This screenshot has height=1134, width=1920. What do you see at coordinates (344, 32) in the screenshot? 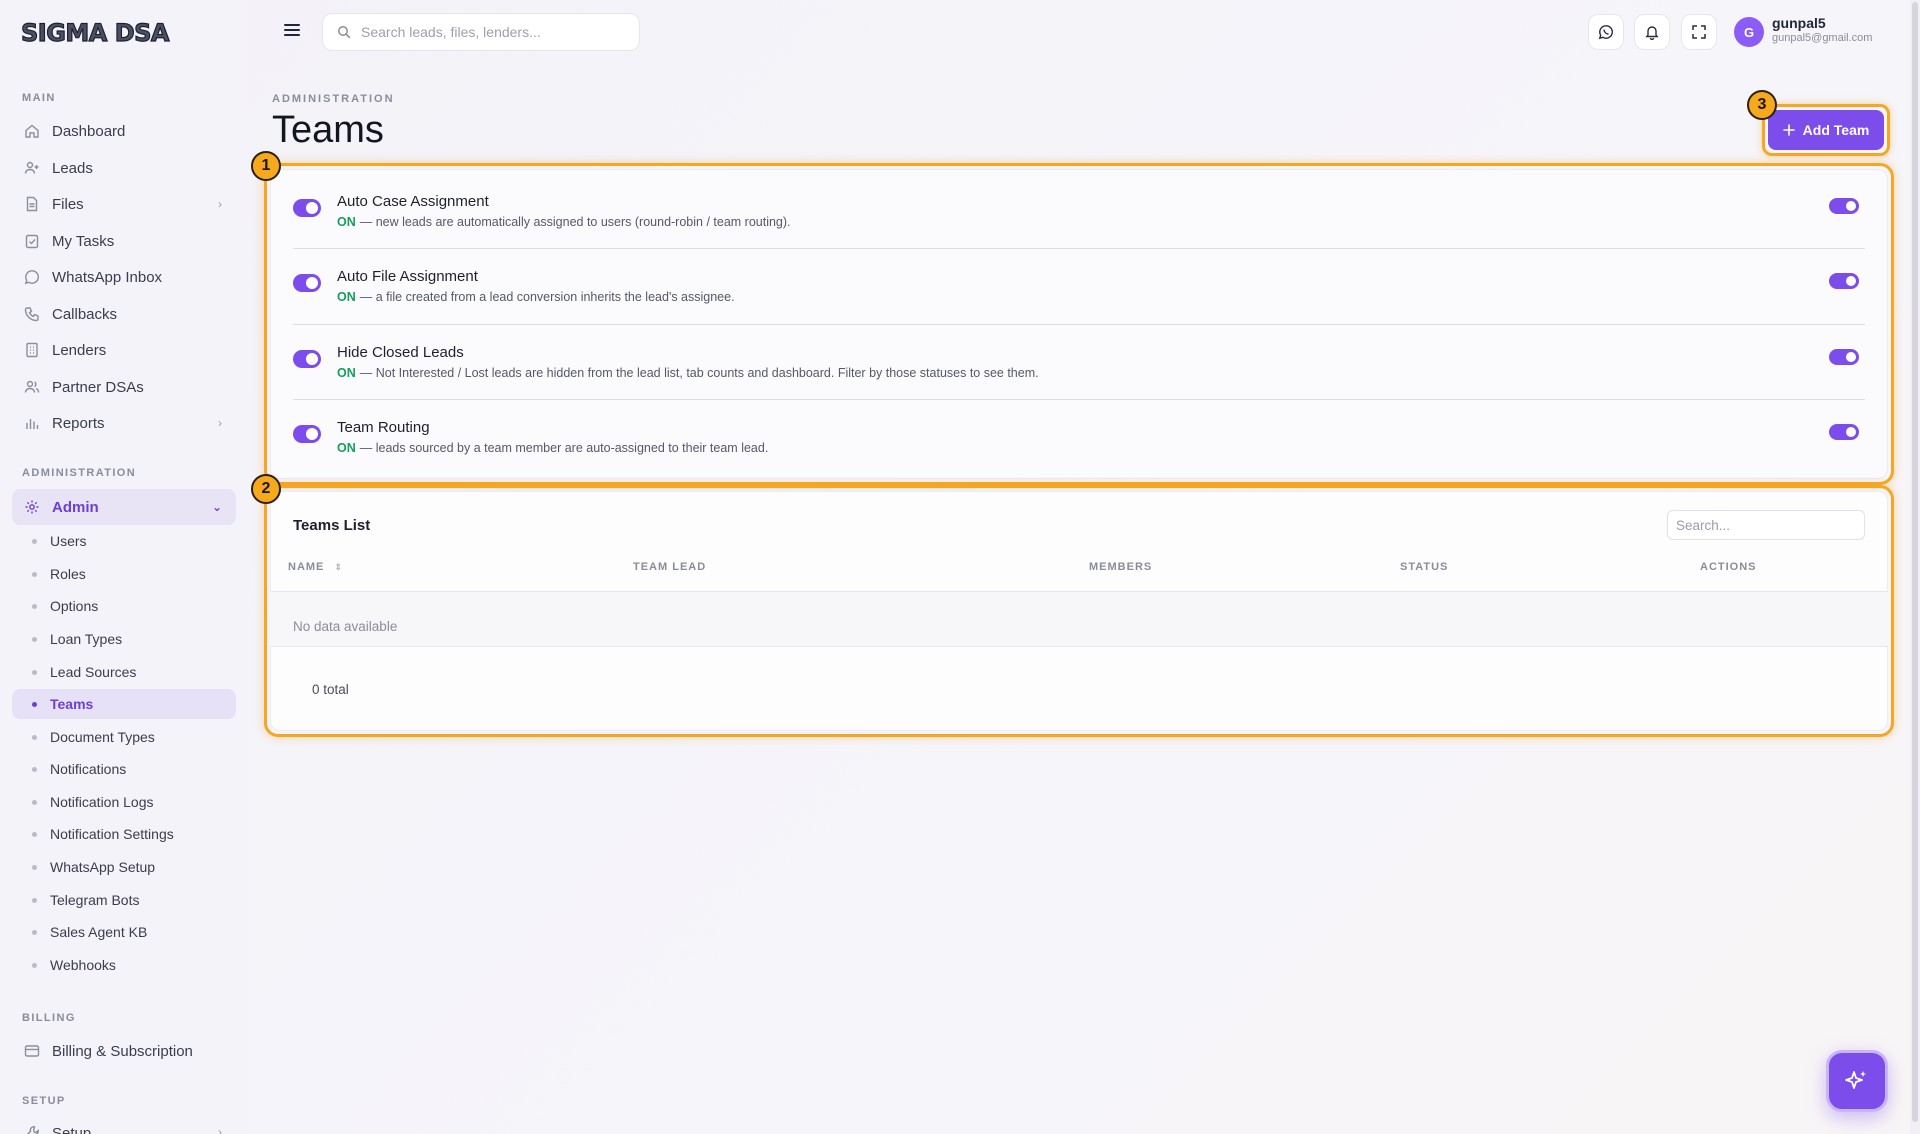
I see `search-icon` at bounding box center [344, 32].